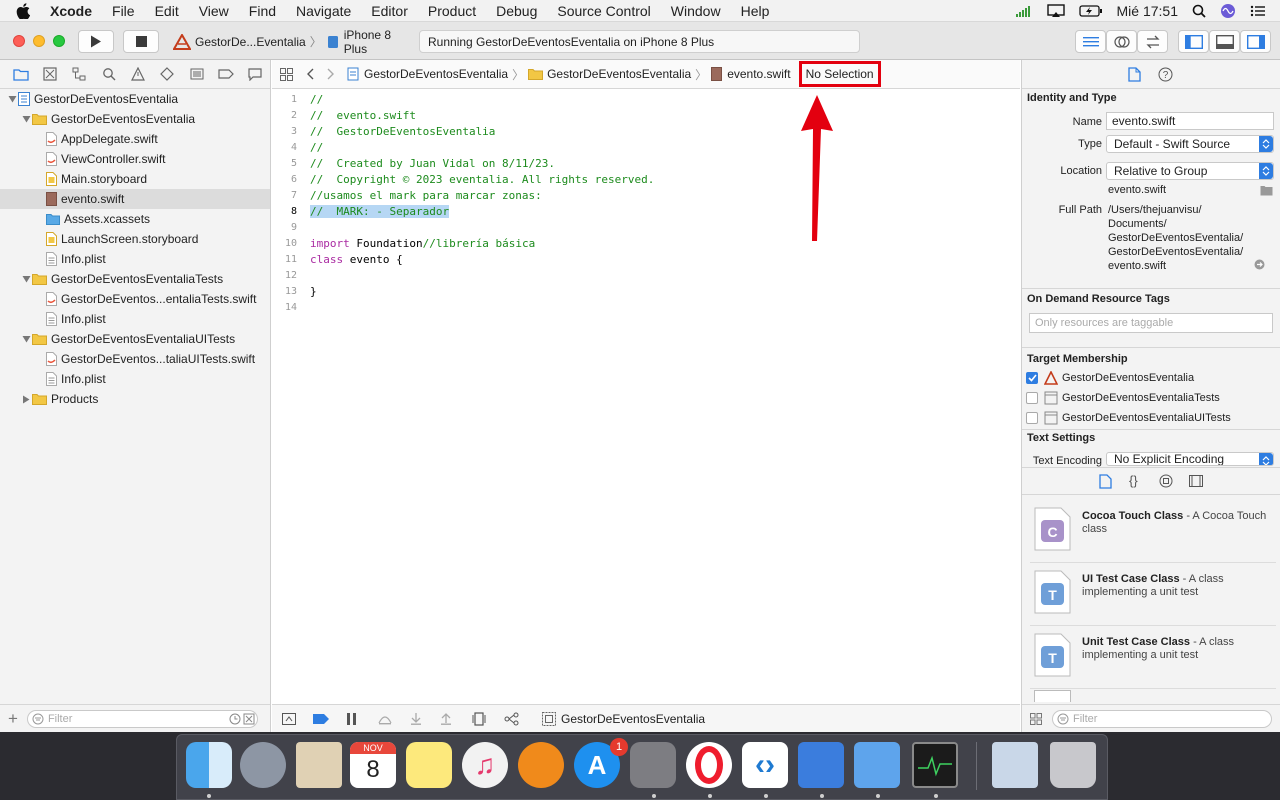 The height and width of the screenshot is (800, 1280). I want to click on menu-find: Find, so click(262, 11).